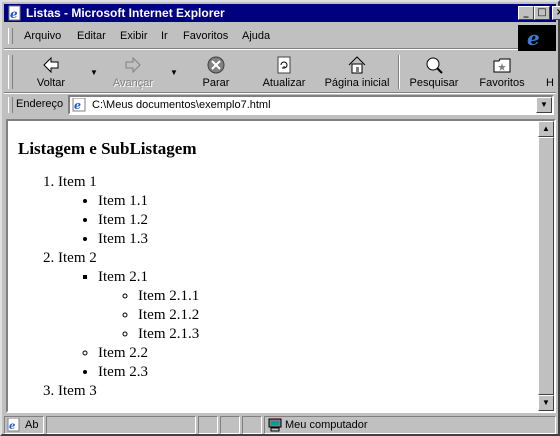 The height and width of the screenshot is (436, 560). Describe the element at coordinates (77, 182) in the screenshot. I see `list-item-text: Item 1` at that location.